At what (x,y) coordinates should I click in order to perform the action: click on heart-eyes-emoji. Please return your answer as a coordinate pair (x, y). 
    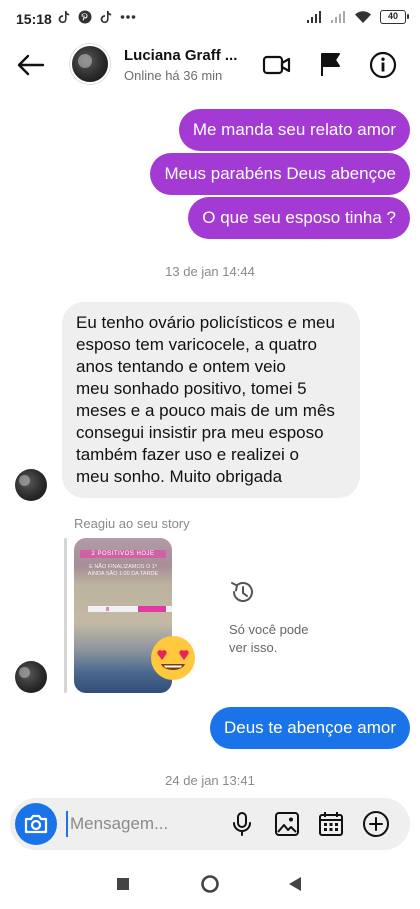
    Looking at the image, I should click on (173, 658).